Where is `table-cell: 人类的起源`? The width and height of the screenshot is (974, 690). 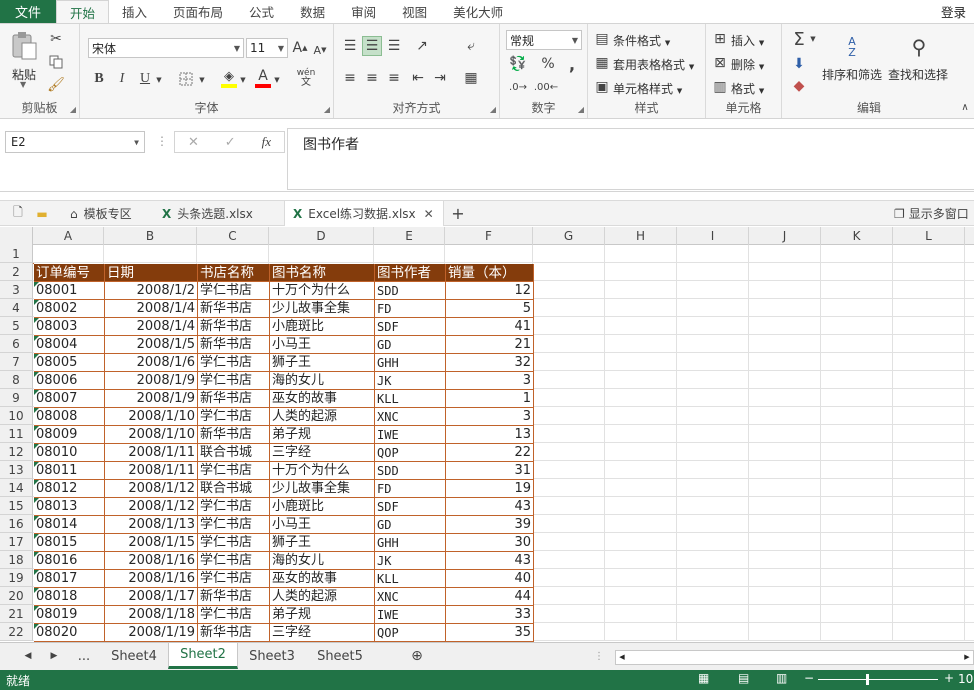 table-cell: 人类的起源 is located at coordinates (322, 597).